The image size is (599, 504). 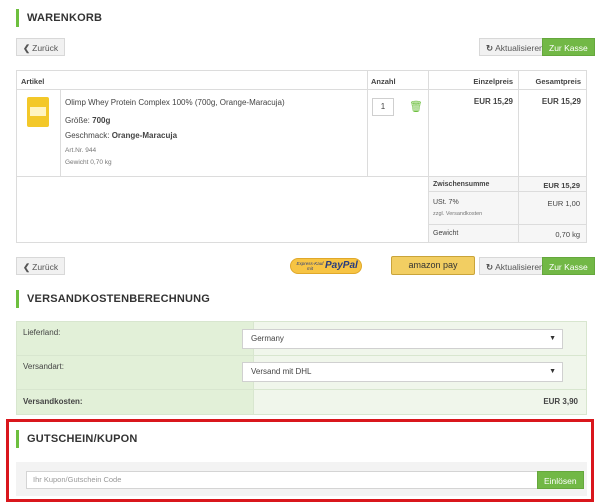 What do you see at coordinates (433, 265) in the screenshot?
I see `amazon-pay-button: amazon pay` at bounding box center [433, 265].